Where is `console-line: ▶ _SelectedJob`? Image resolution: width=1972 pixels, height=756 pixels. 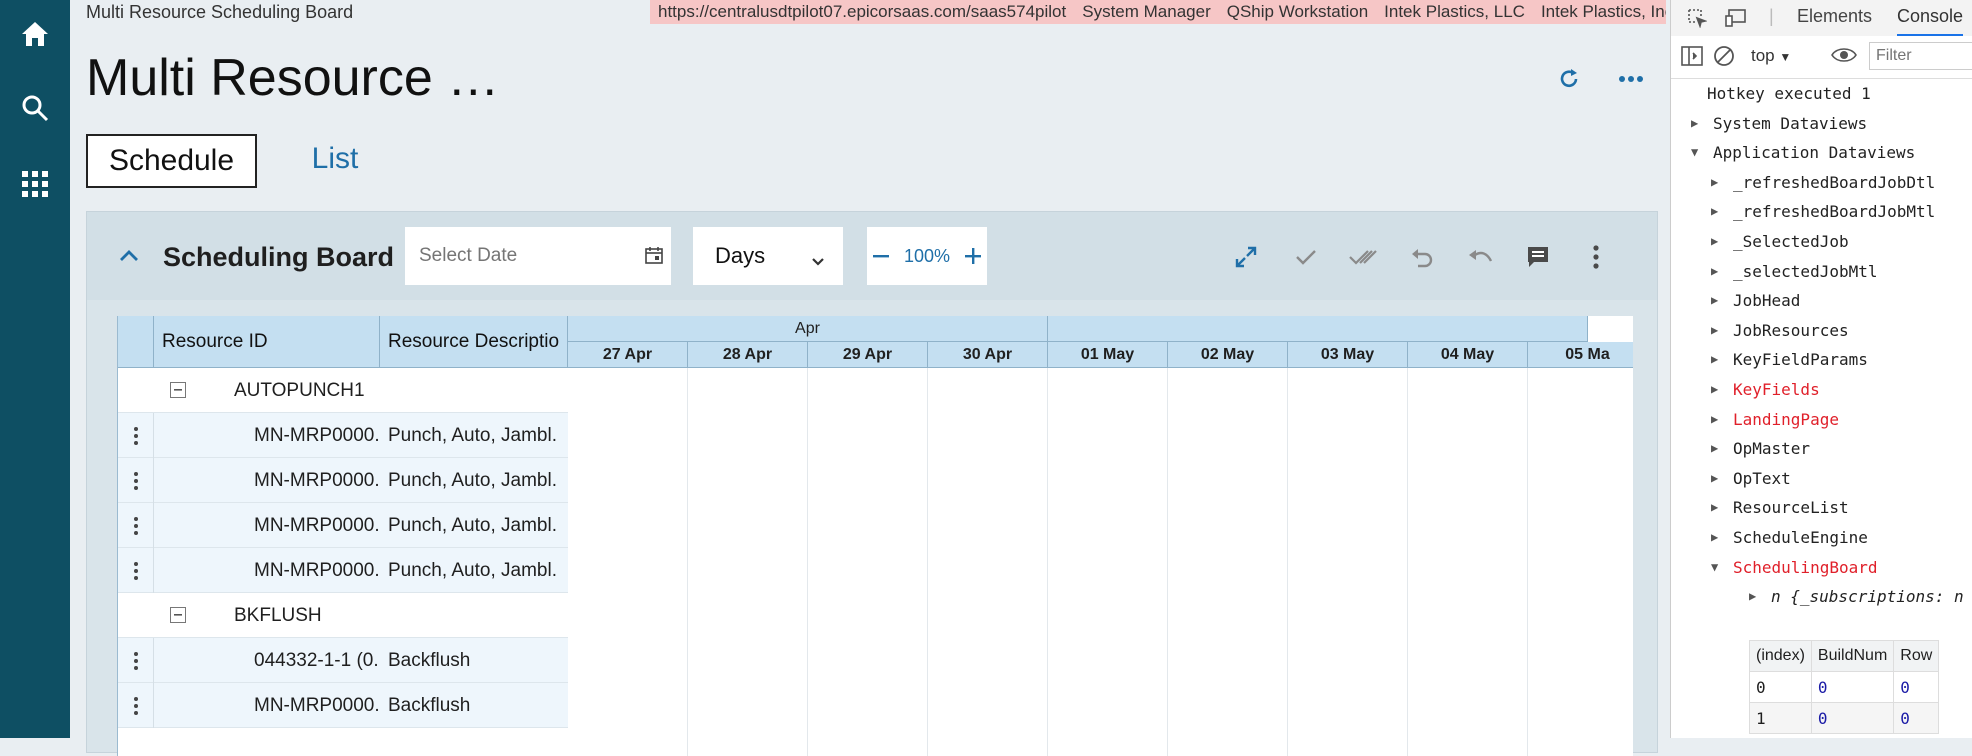
console-line: ▶ _SelectedJob is located at coordinates (1821, 242).